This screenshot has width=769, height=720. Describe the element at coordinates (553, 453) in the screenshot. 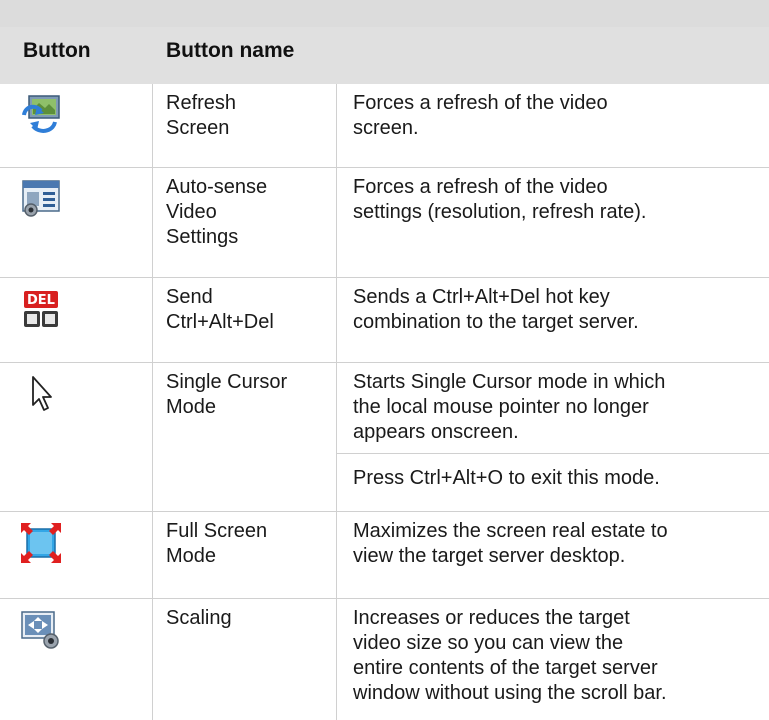

I see `row-divider` at that location.